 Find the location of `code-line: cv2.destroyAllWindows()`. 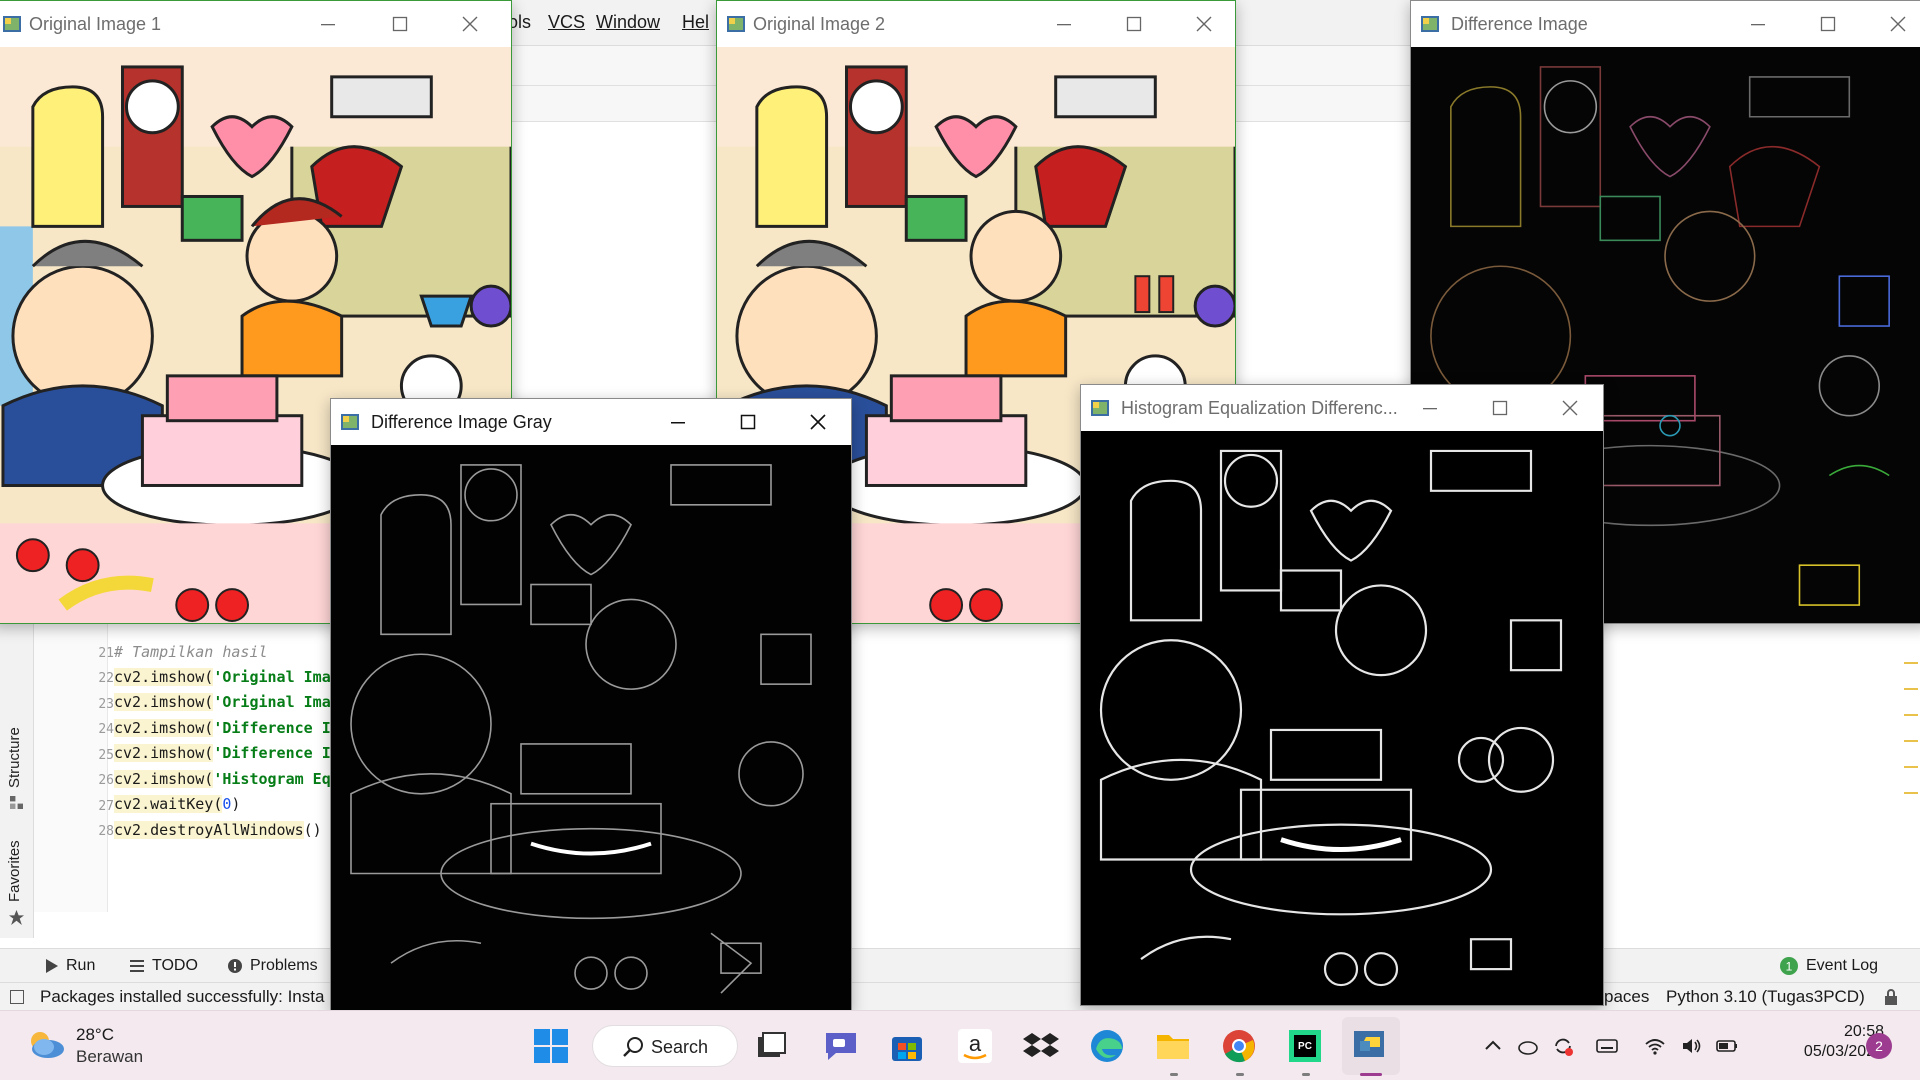

code-line: cv2.destroyAllWindows() is located at coordinates (218, 830).